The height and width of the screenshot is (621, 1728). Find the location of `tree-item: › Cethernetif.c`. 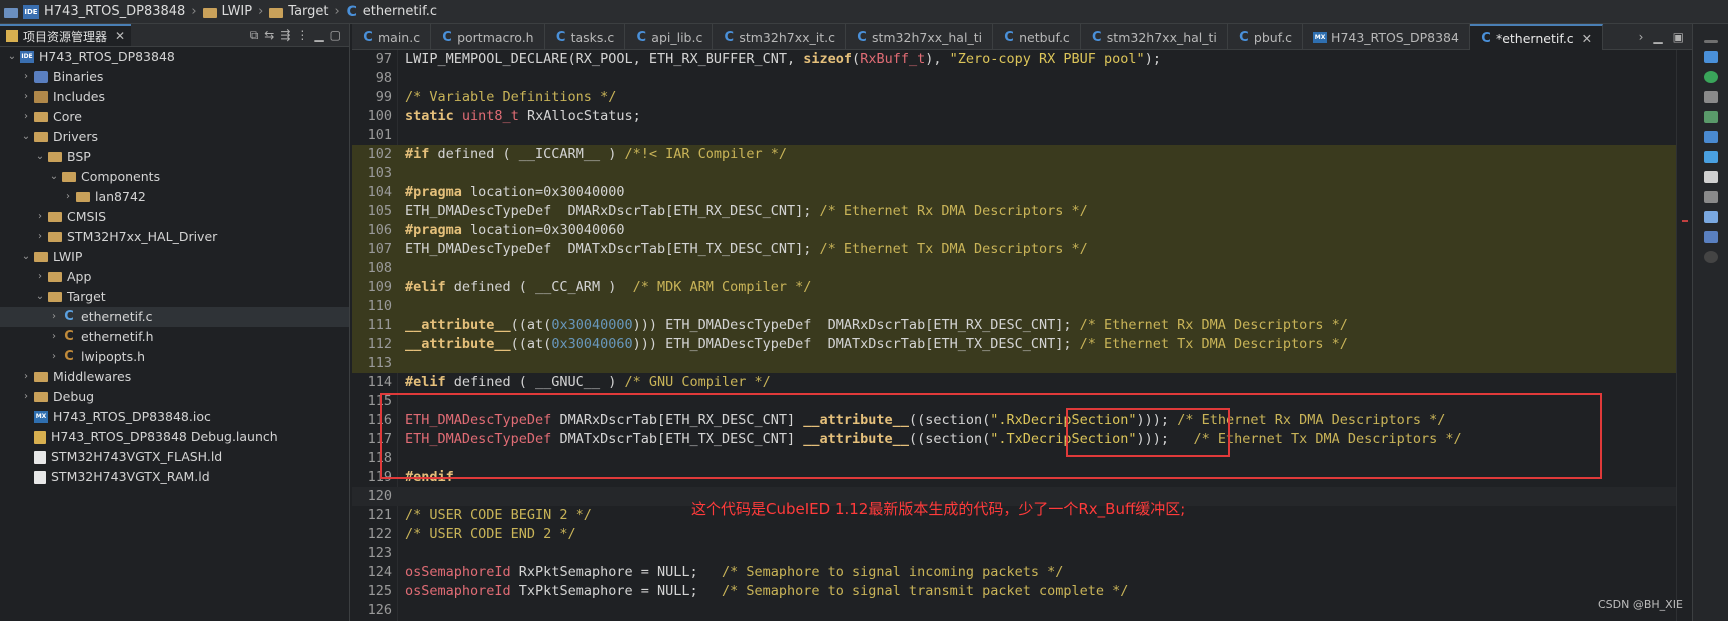

tree-item: › Cethernetif.c is located at coordinates (174, 317).